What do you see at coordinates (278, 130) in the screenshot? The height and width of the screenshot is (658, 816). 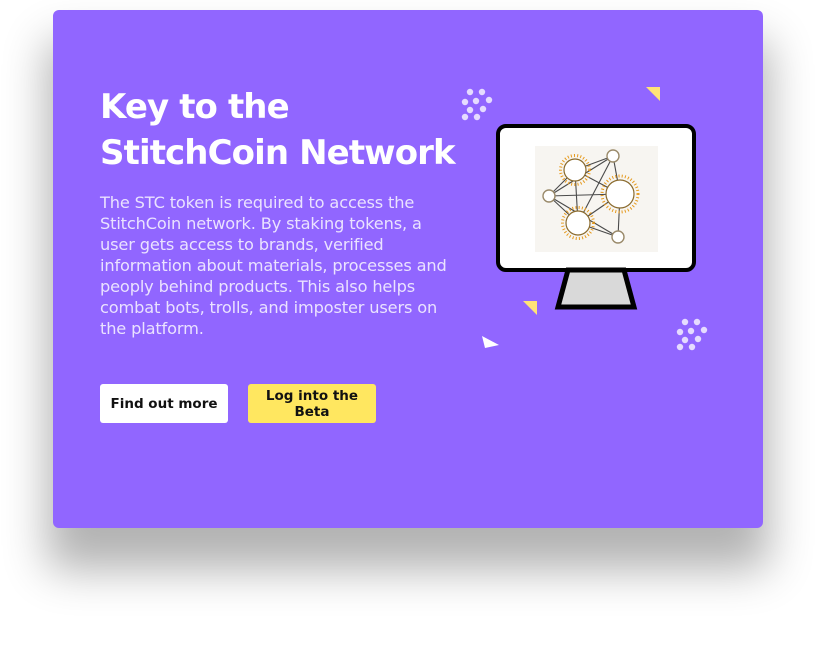 I see `hero-title: Key to the StitchCoin Network` at bounding box center [278, 130].